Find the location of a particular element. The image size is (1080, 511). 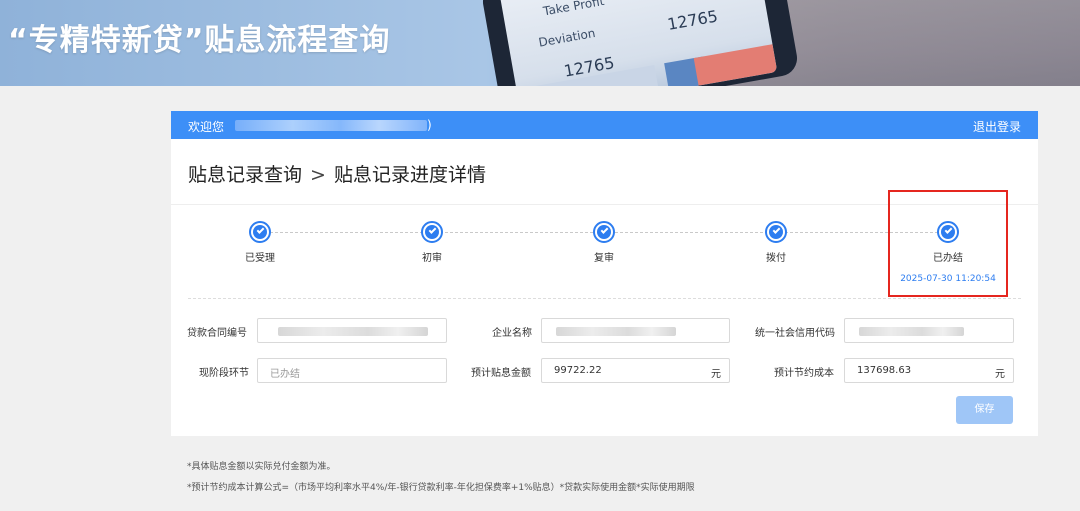

banner-phone-image: Take Profit Deviation 12765 12765 is located at coordinates (640, 43).